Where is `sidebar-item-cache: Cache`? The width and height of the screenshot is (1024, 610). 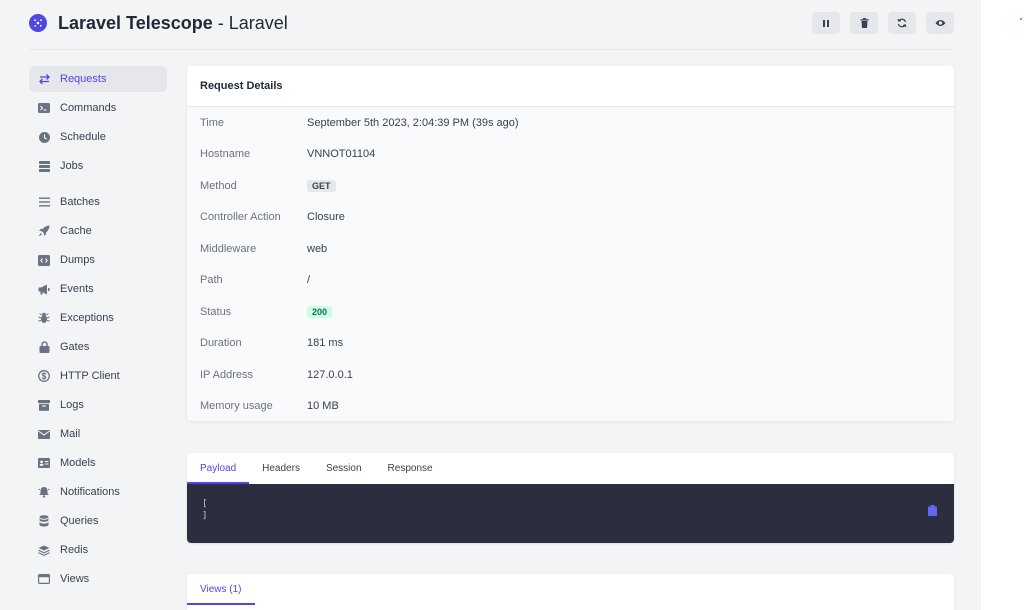 sidebar-item-cache: Cache is located at coordinates (98, 231).